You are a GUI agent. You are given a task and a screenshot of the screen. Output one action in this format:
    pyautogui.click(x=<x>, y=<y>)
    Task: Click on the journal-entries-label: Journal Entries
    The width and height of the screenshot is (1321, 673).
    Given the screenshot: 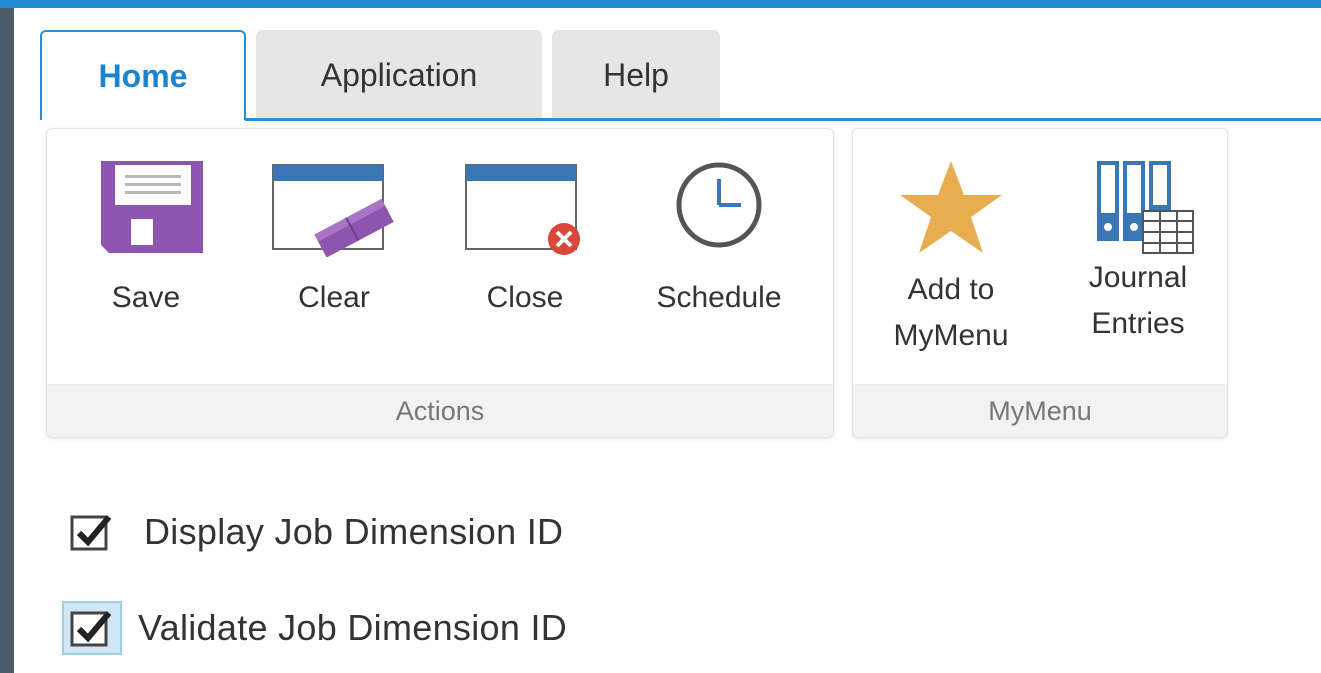 What is the action you would take?
    pyautogui.click(x=1138, y=301)
    